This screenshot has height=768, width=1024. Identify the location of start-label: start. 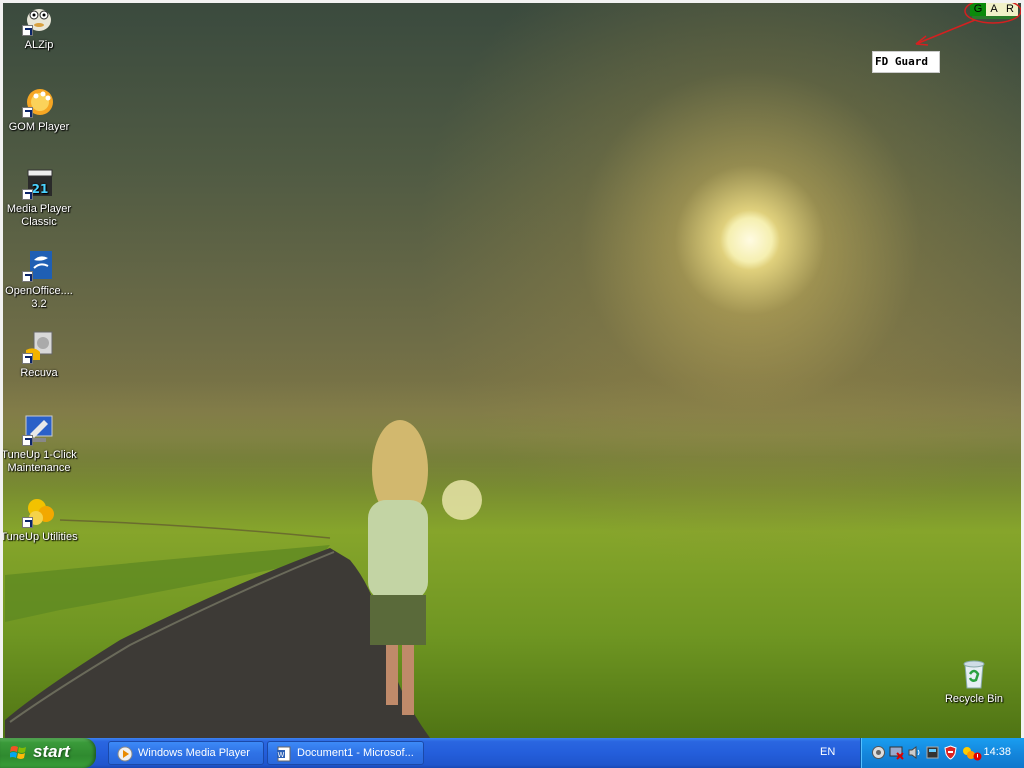
(51, 751).